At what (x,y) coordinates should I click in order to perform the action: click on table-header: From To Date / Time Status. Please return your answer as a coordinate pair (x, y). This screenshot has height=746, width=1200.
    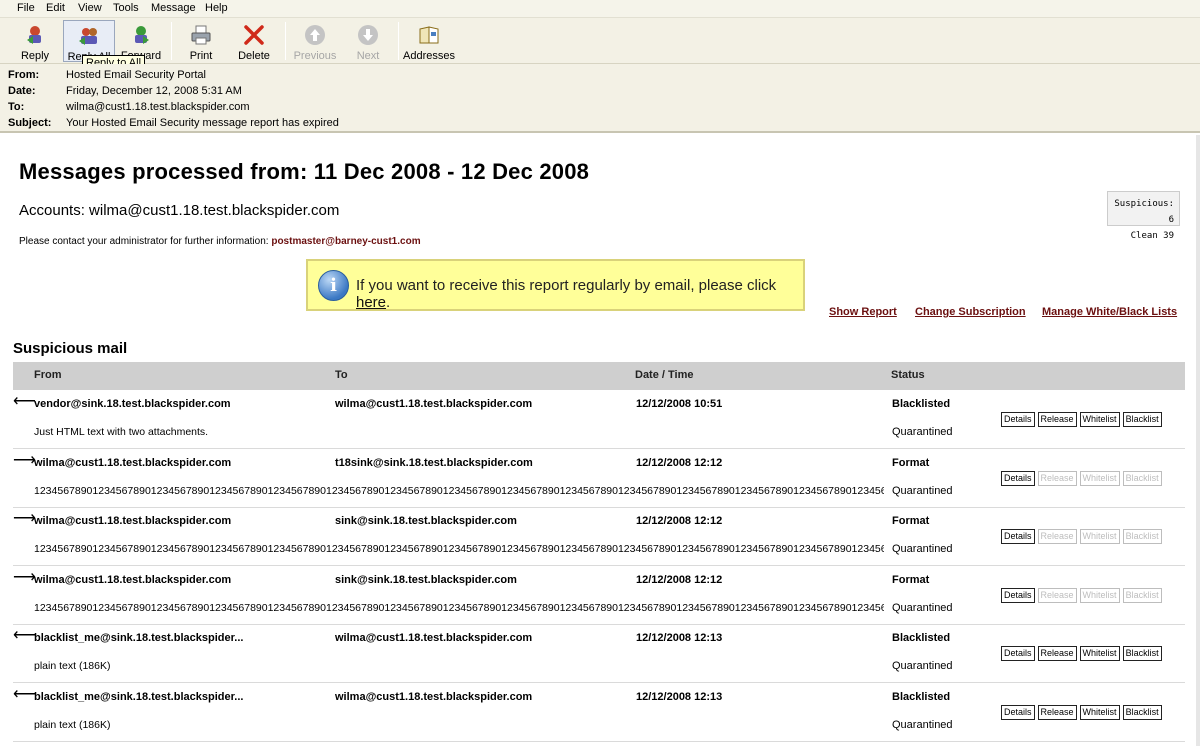
    Looking at the image, I should click on (599, 376).